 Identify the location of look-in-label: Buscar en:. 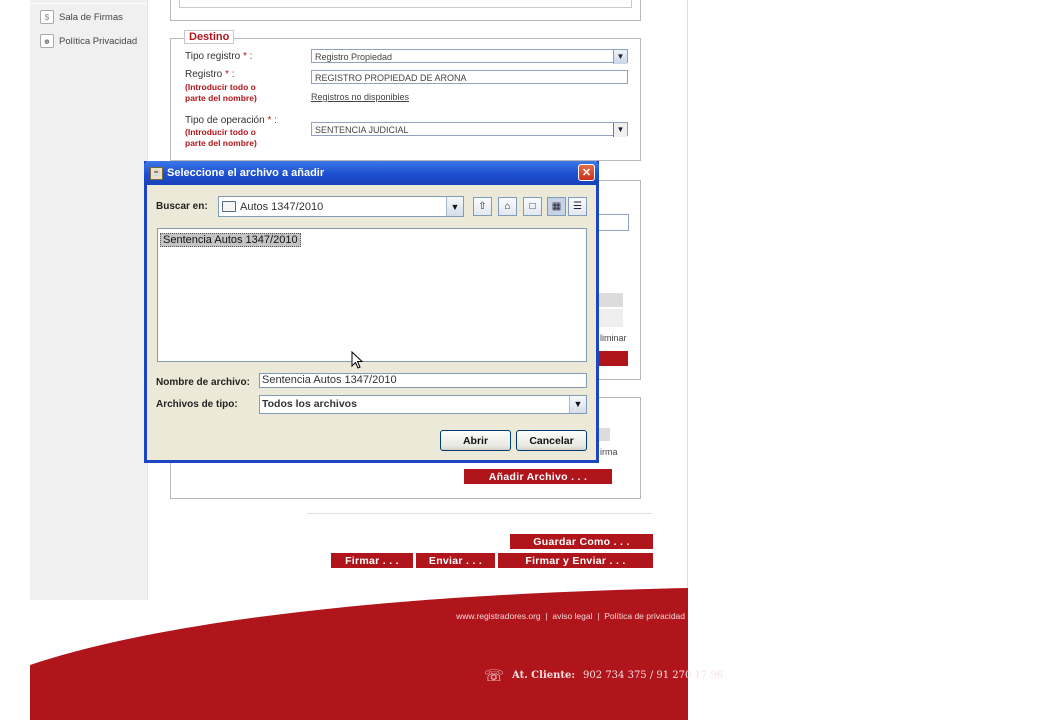
(182, 206).